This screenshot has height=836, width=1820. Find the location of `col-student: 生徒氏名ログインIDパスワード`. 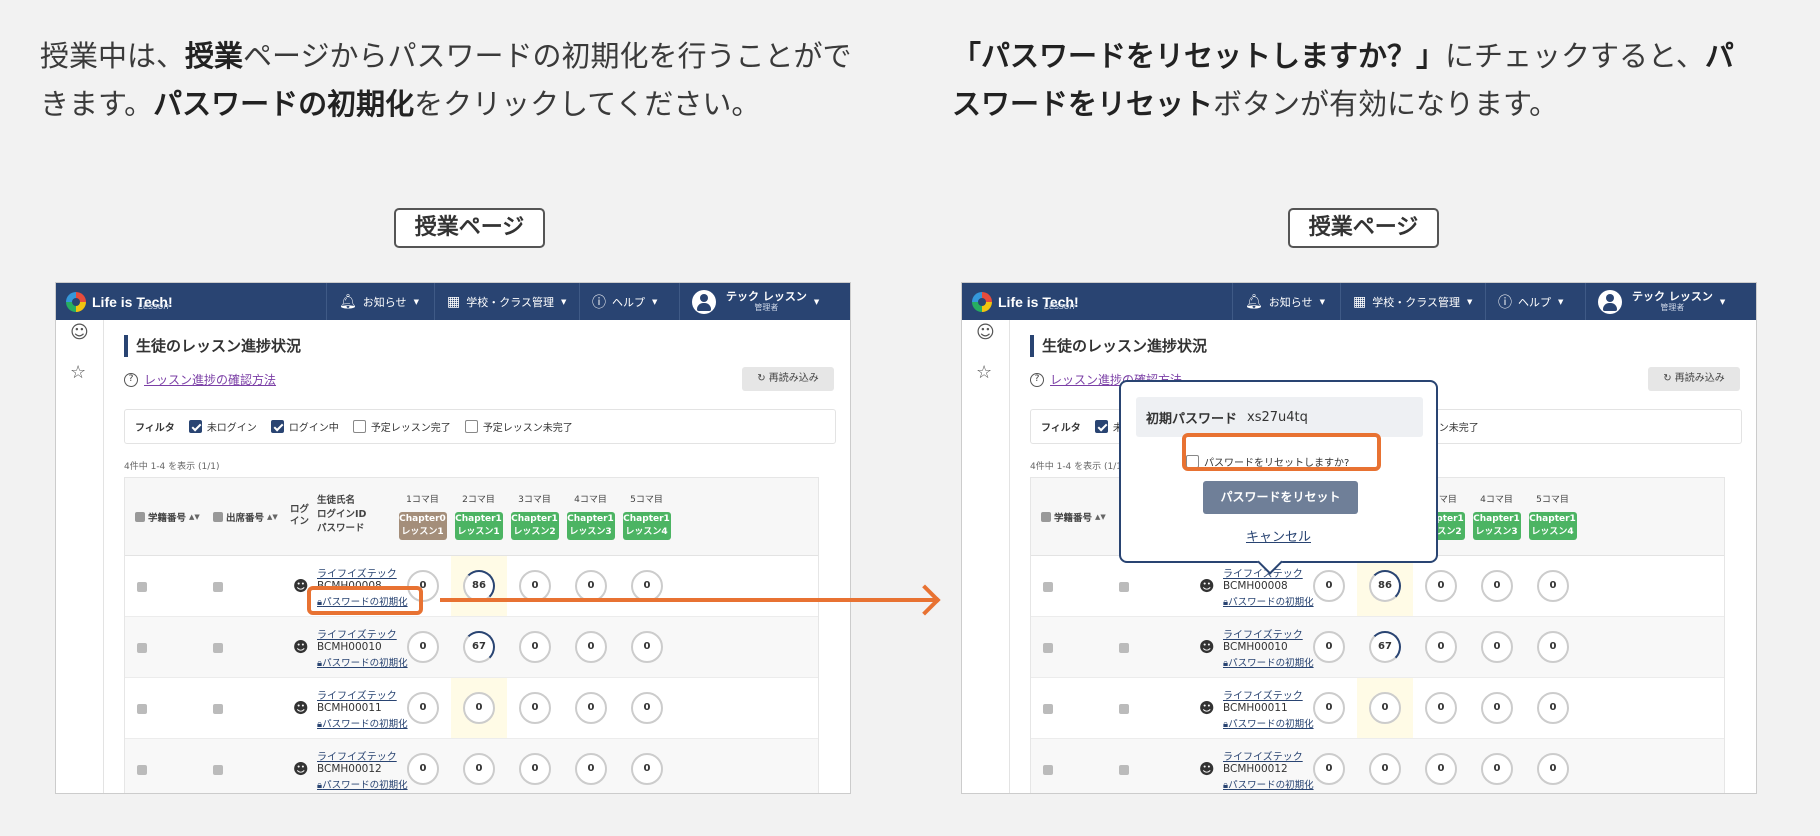

col-student: 生徒氏名ログインIDパスワード is located at coordinates (341, 515).